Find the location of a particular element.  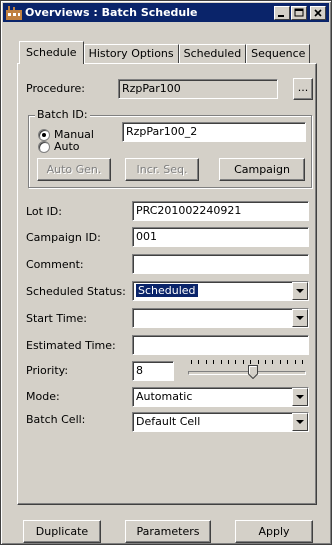

campaign-button: Campaign is located at coordinates (262, 169).